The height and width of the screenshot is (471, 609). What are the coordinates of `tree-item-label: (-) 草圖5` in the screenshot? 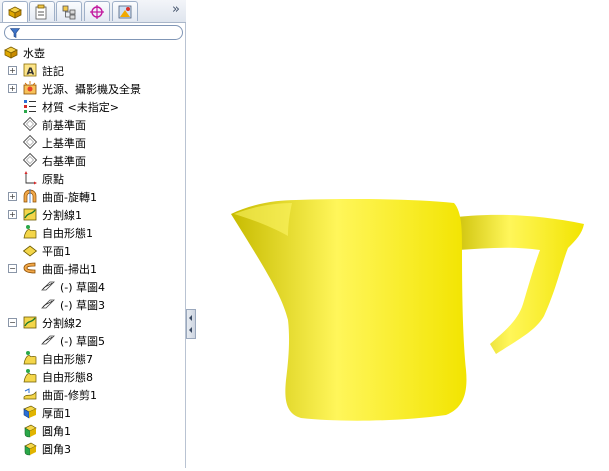 It's located at (83, 341).